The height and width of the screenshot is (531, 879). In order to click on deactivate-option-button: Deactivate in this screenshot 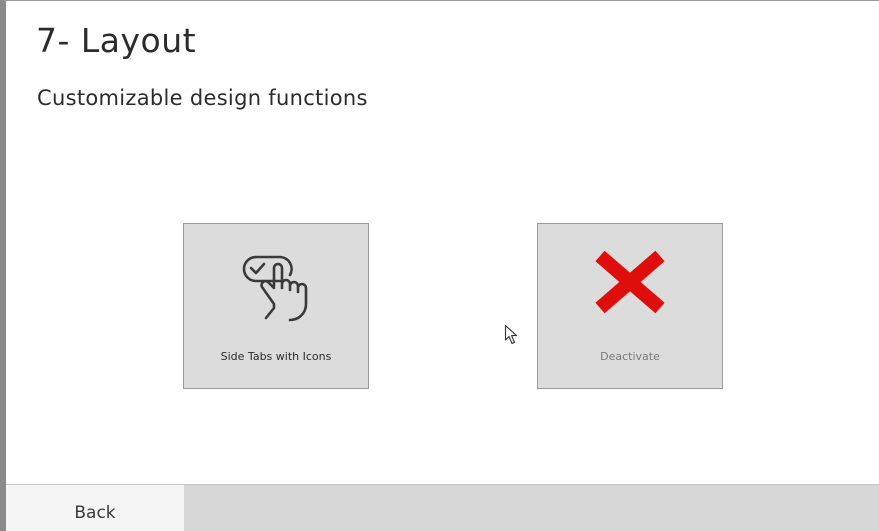, I will do `click(630, 306)`.